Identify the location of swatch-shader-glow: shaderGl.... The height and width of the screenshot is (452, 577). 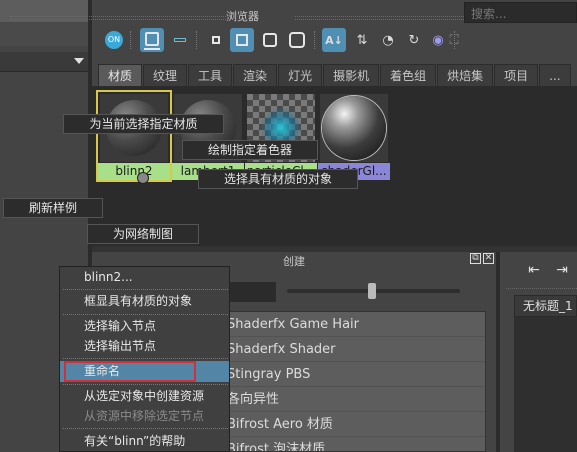
(354, 136).